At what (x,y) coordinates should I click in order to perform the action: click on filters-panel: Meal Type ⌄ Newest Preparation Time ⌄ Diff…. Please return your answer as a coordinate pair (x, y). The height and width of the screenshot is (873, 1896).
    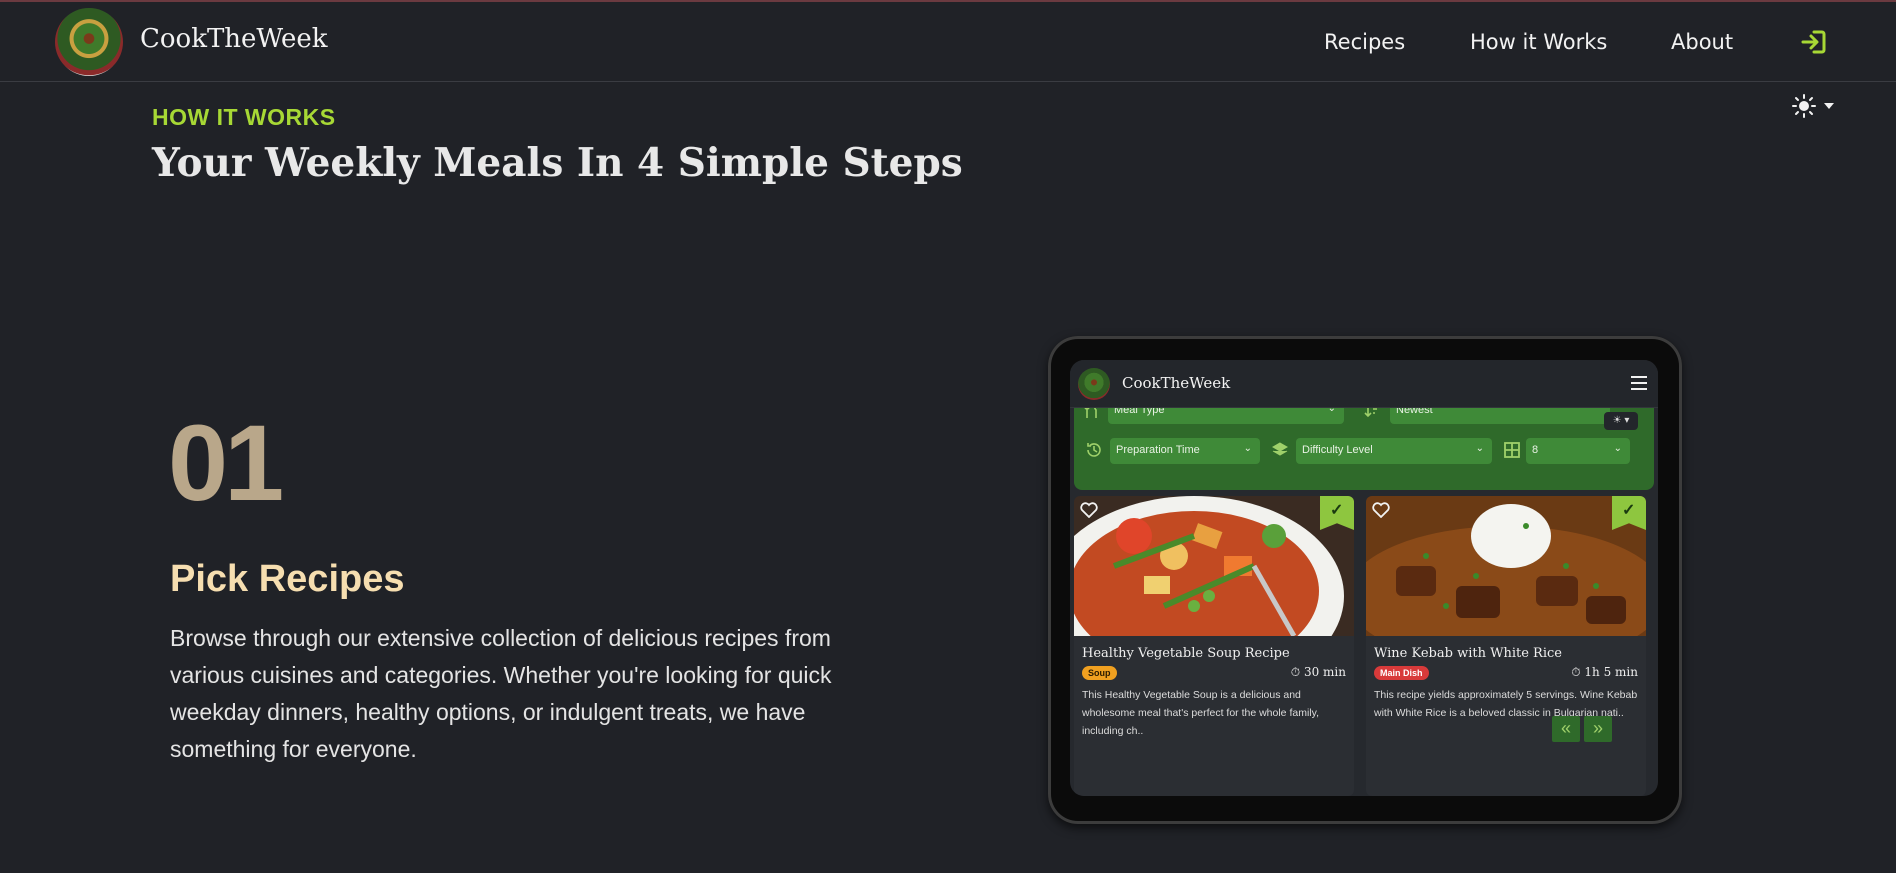
    Looking at the image, I should click on (1364, 444).